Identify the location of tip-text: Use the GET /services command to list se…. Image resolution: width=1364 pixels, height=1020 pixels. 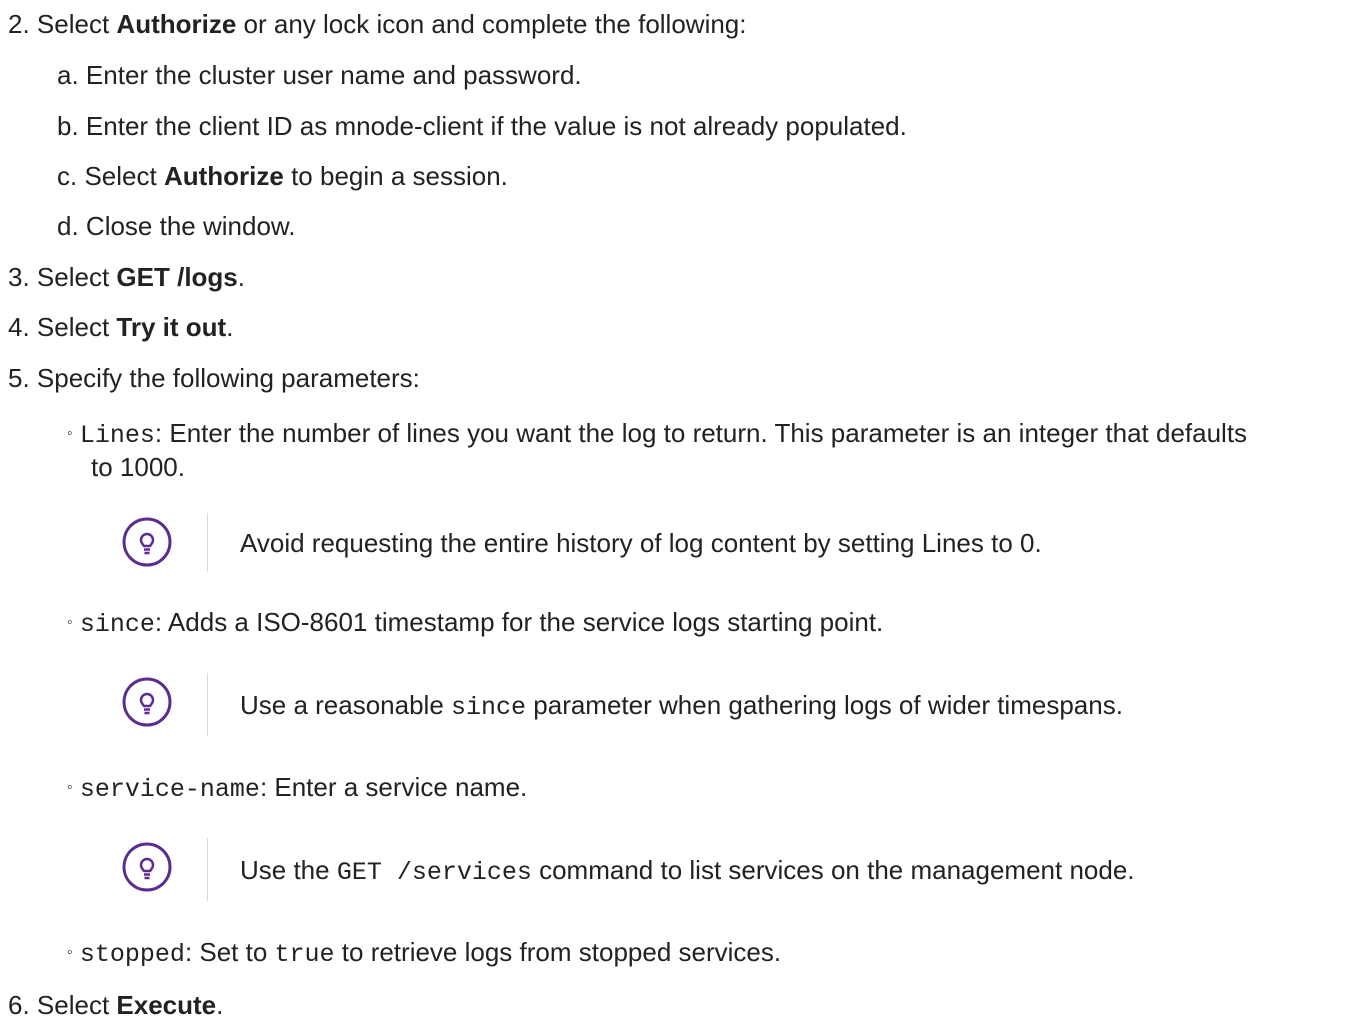
(687, 871).